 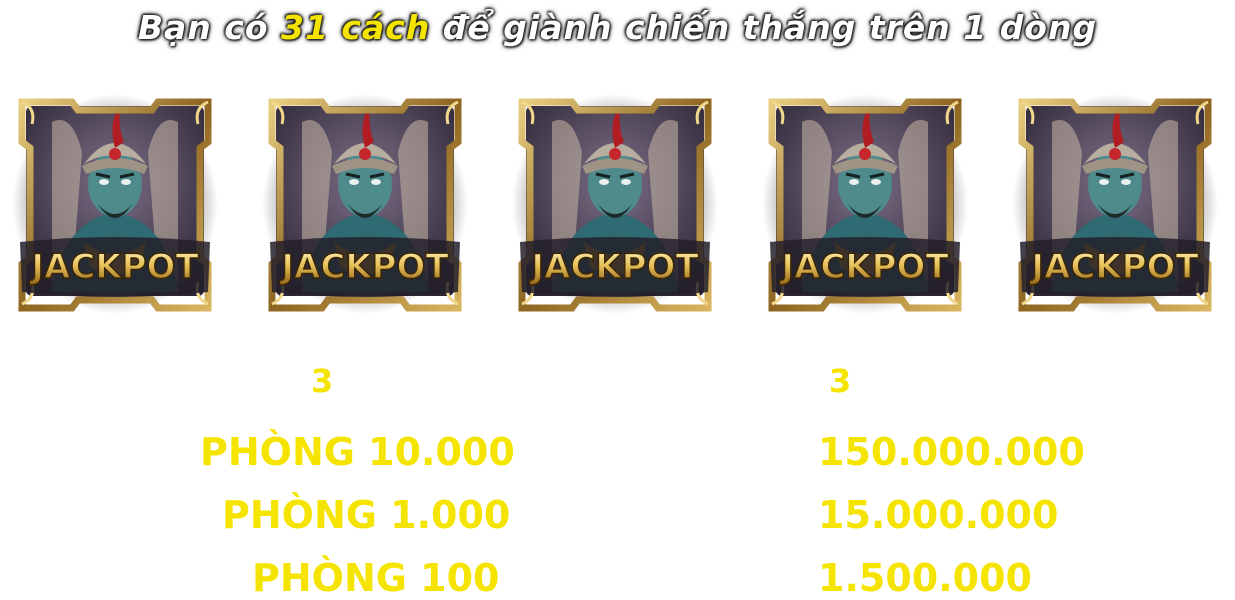 I want to click on prize-value-10000: 150.000.000, so click(x=951, y=452).